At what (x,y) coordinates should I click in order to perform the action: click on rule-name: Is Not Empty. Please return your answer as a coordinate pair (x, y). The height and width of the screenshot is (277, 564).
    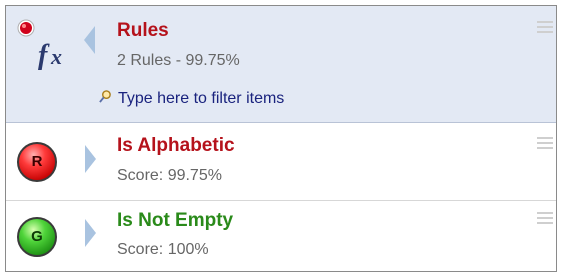
    Looking at the image, I should click on (175, 220).